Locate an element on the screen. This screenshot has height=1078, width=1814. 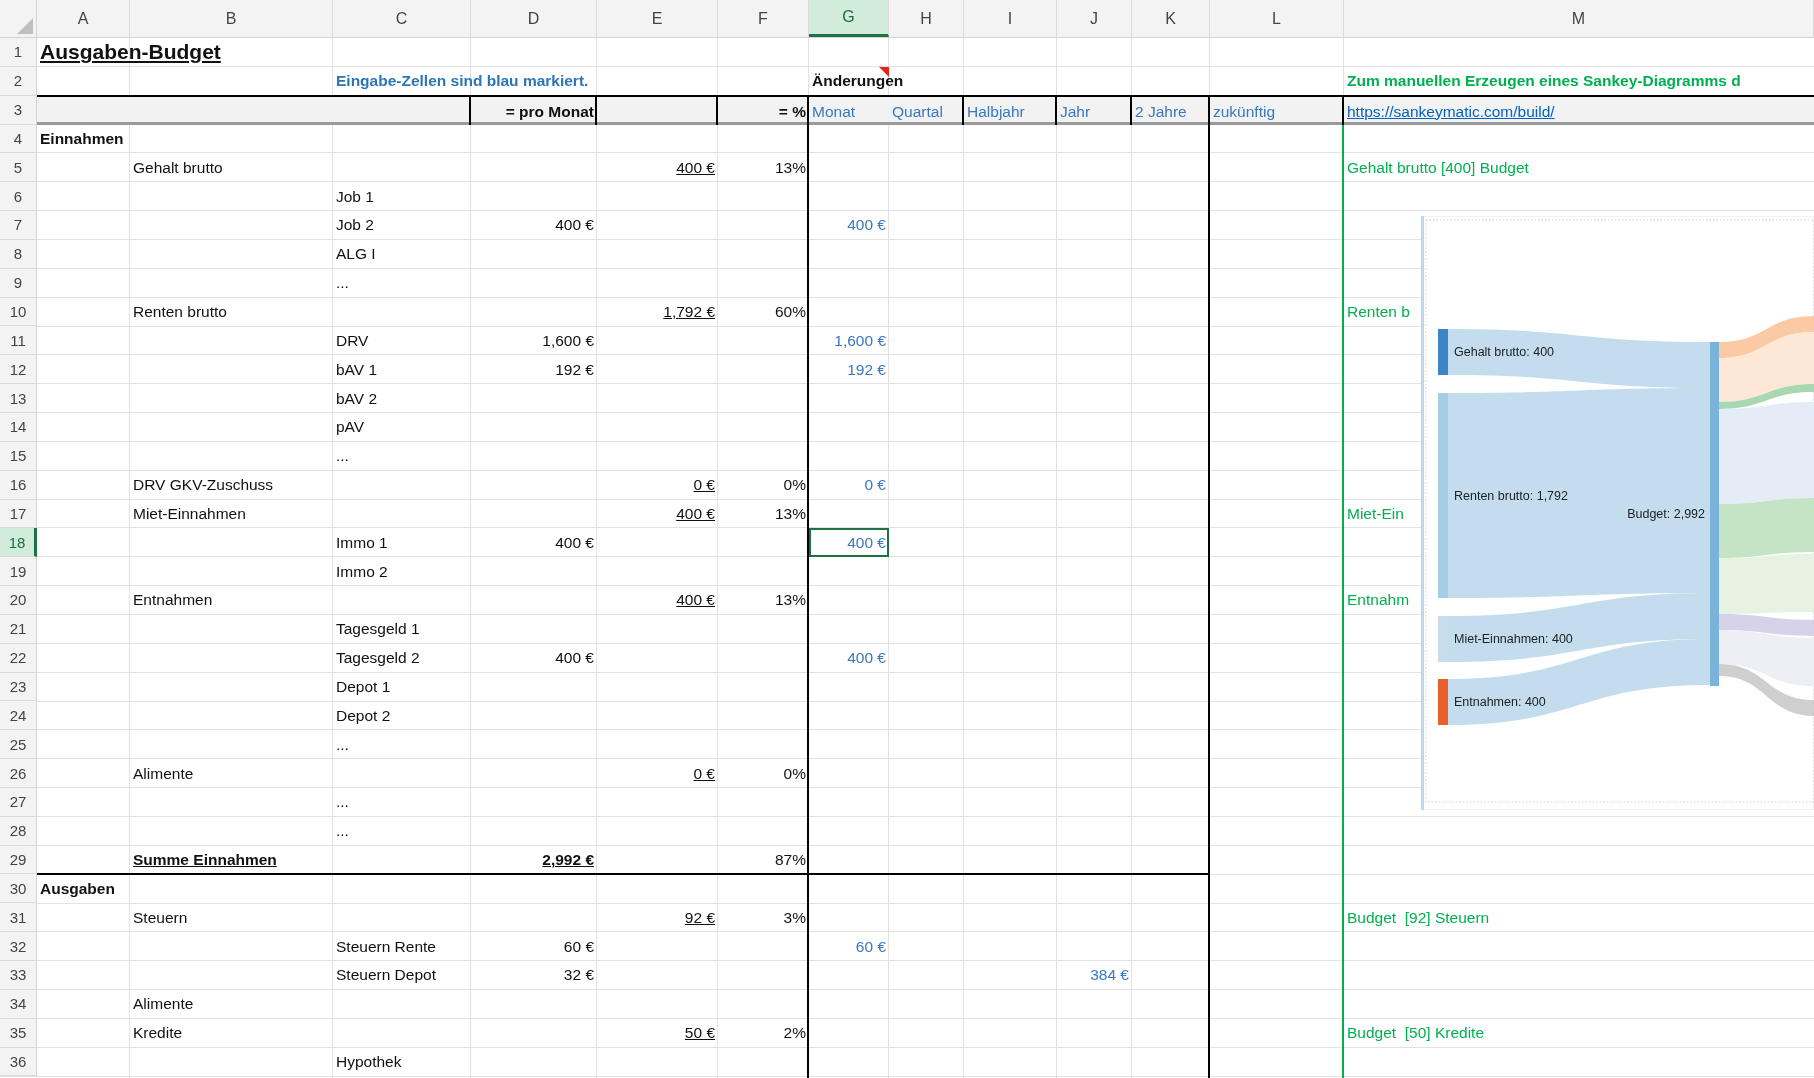
row-header: 3 is located at coordinates (18, 110).